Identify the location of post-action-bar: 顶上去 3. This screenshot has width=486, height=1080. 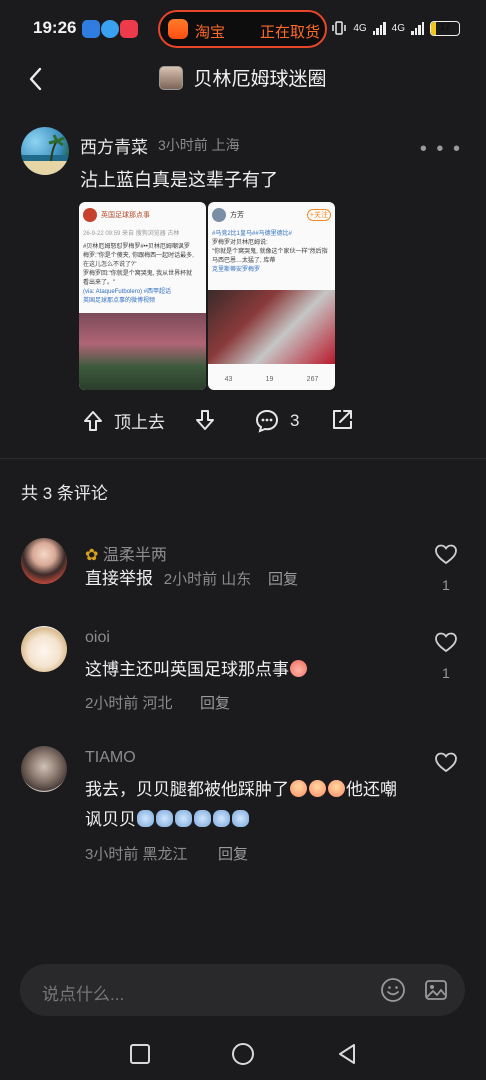
(243, 422).